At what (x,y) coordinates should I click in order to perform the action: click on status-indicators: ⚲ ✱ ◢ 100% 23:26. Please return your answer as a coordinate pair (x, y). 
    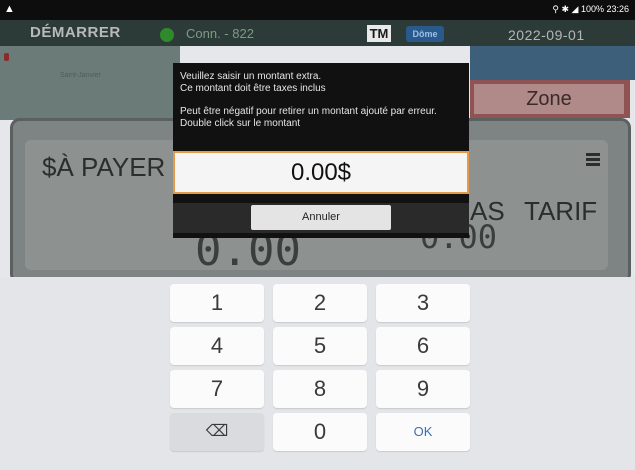
    Looking at the image, I should click on (590, 9).